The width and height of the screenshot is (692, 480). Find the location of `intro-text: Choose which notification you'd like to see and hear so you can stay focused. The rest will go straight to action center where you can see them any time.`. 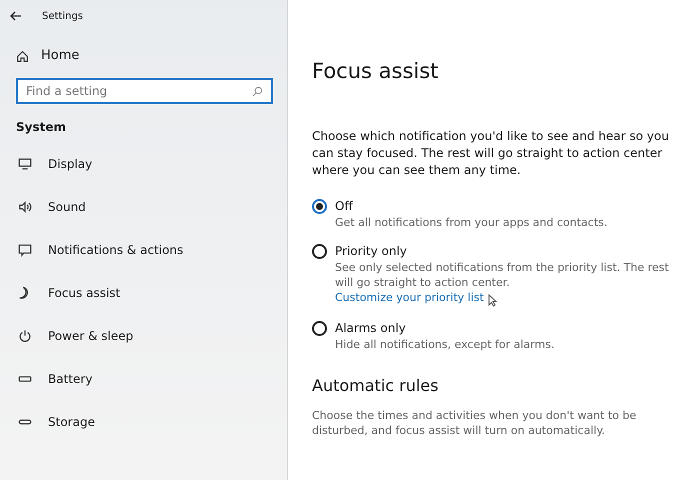

intro-text: Choose which notification you'd like to see and hear so you can stay focused. The rest will go straight to action center where you can see them any time. is located at coordinates (491, 153).